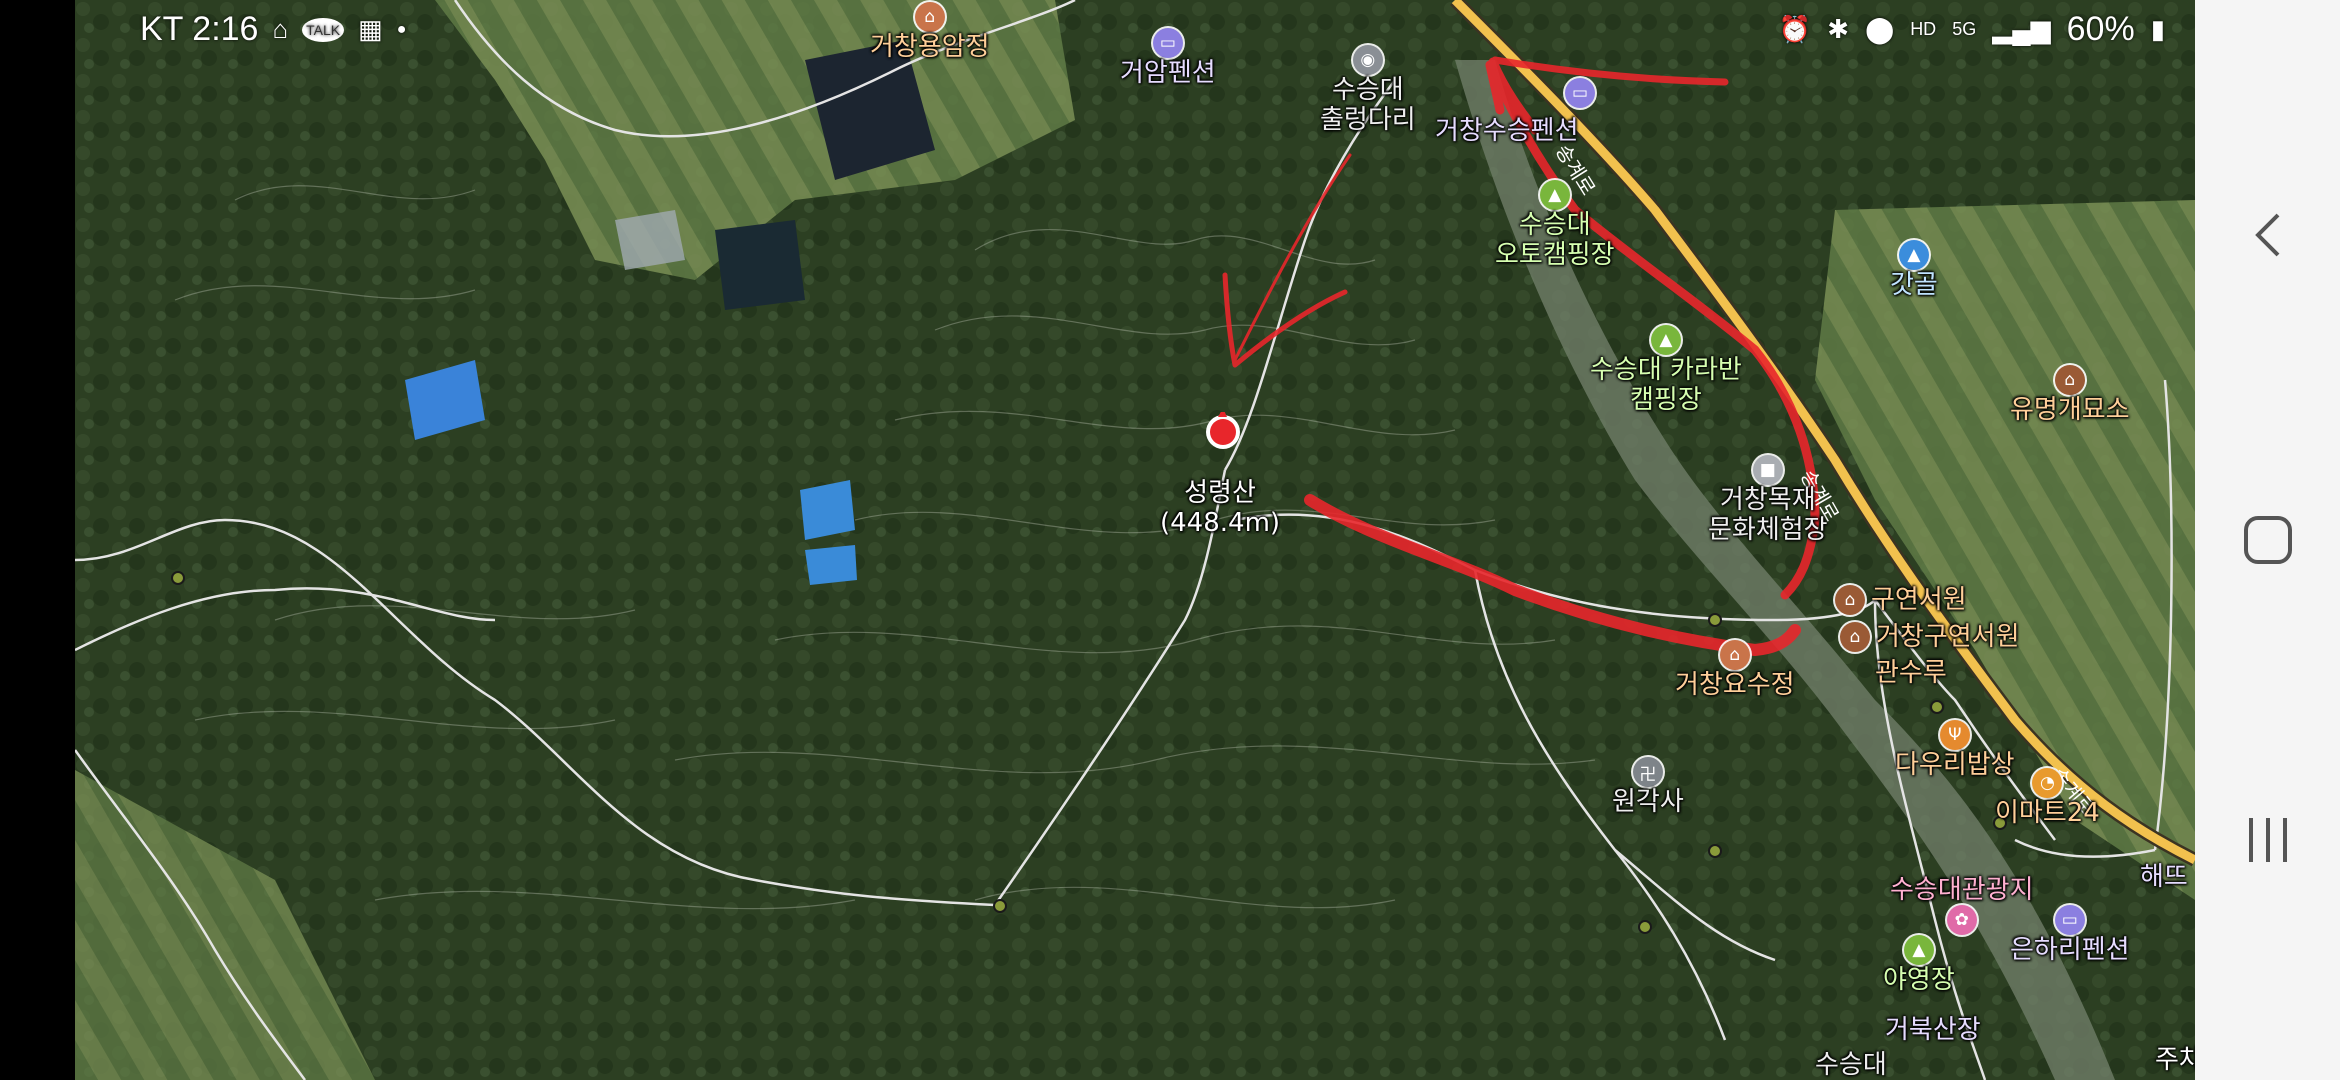 This screenshot has height=1080, width=2340. I want to click on building-icon: ■, so click(1767, 470).